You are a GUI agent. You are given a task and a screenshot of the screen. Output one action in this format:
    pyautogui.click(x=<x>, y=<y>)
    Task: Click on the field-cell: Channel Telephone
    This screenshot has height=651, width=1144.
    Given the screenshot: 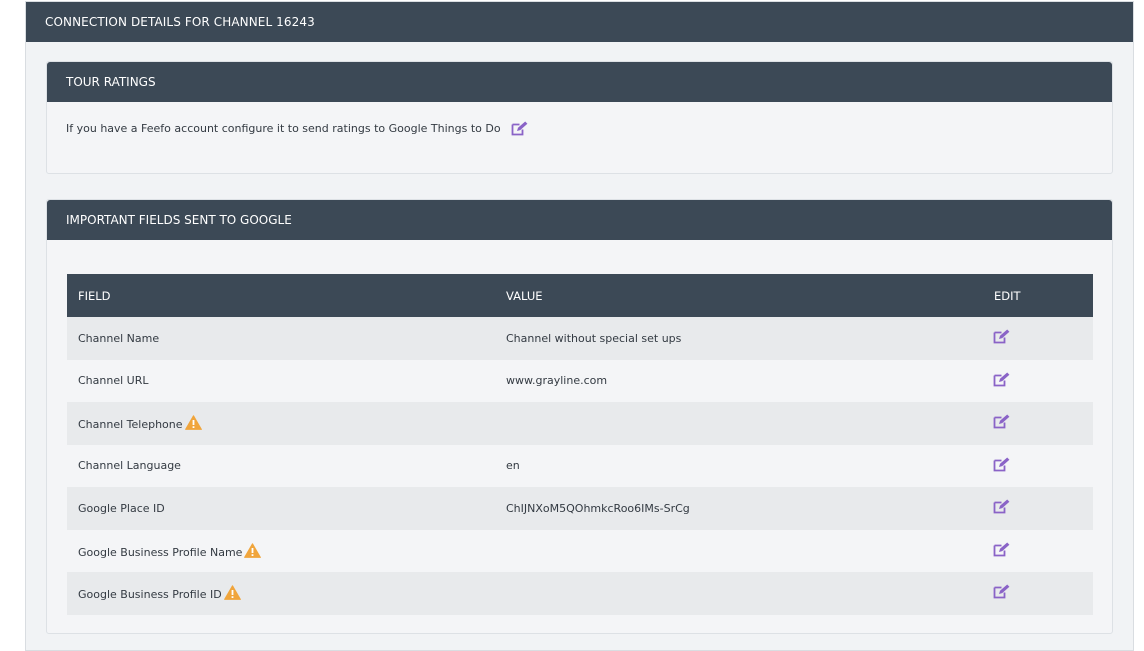 What is the action you would take?
    pyautogui.click(x=281, y=423)
    